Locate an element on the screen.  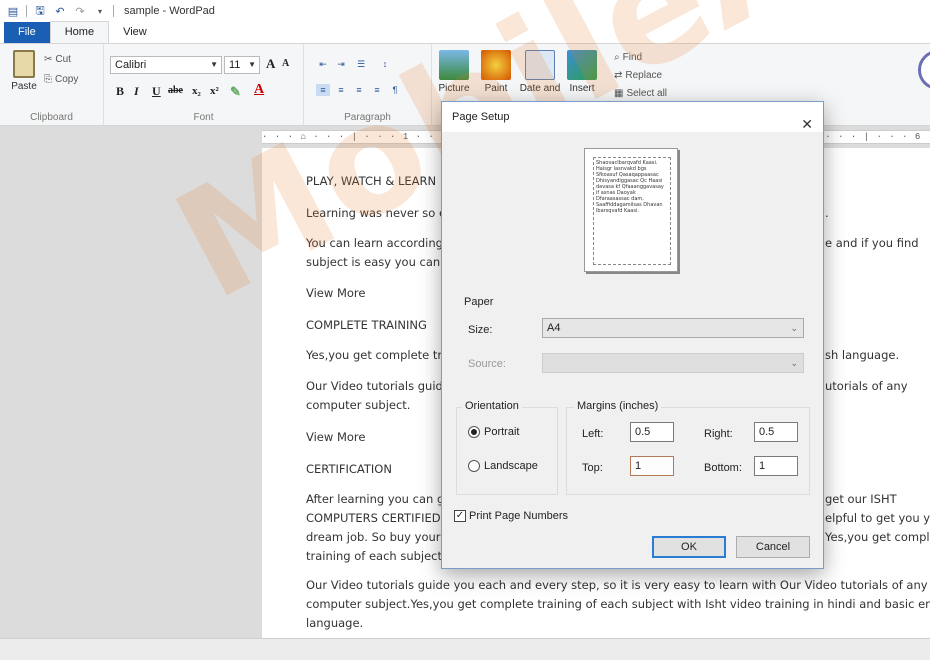
grow-font-button: A is located at coordinates (270, 64).